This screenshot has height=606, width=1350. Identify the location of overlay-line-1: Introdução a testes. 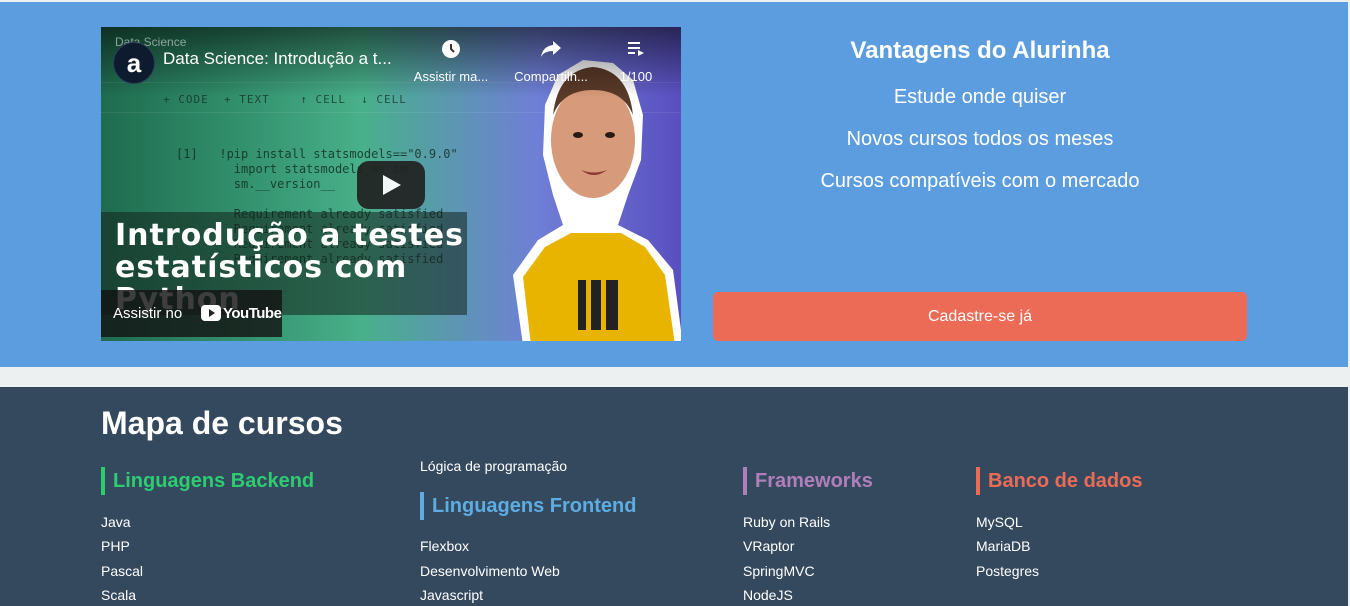
(289, 235).